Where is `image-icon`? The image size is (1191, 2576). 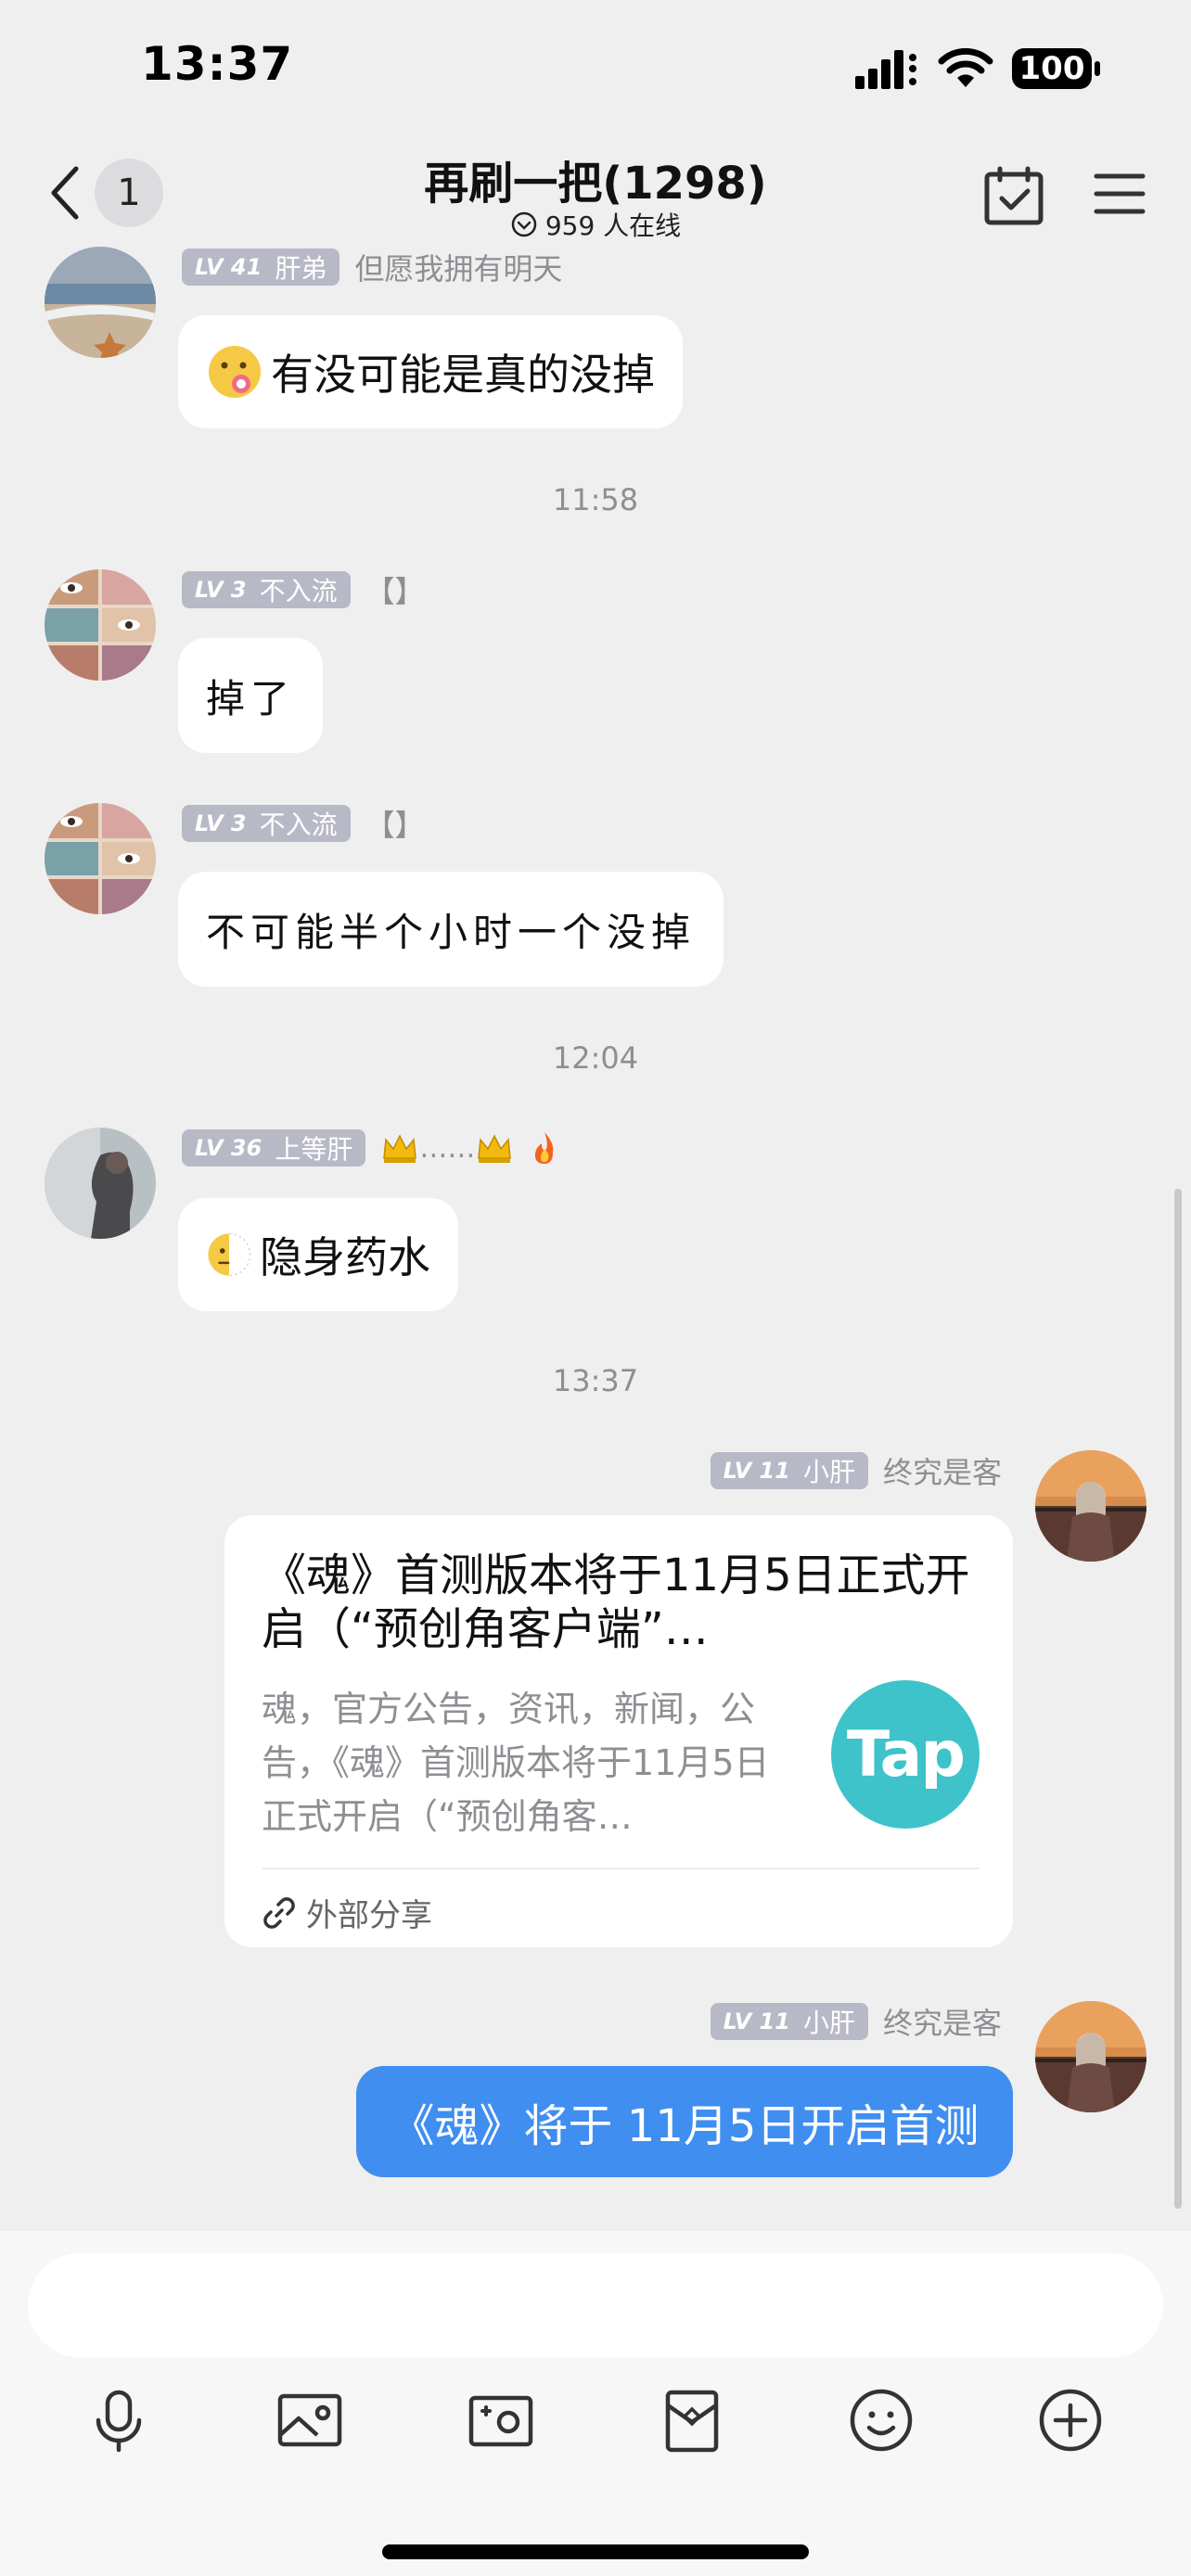
image-icon is located at coordinates (309, 2420).